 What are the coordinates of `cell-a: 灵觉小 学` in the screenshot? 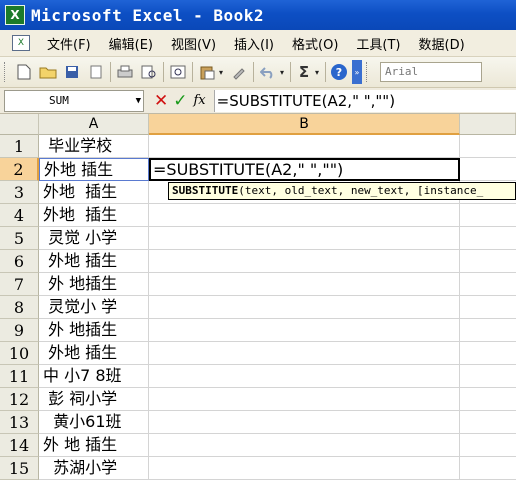 It's located at (94, 307).